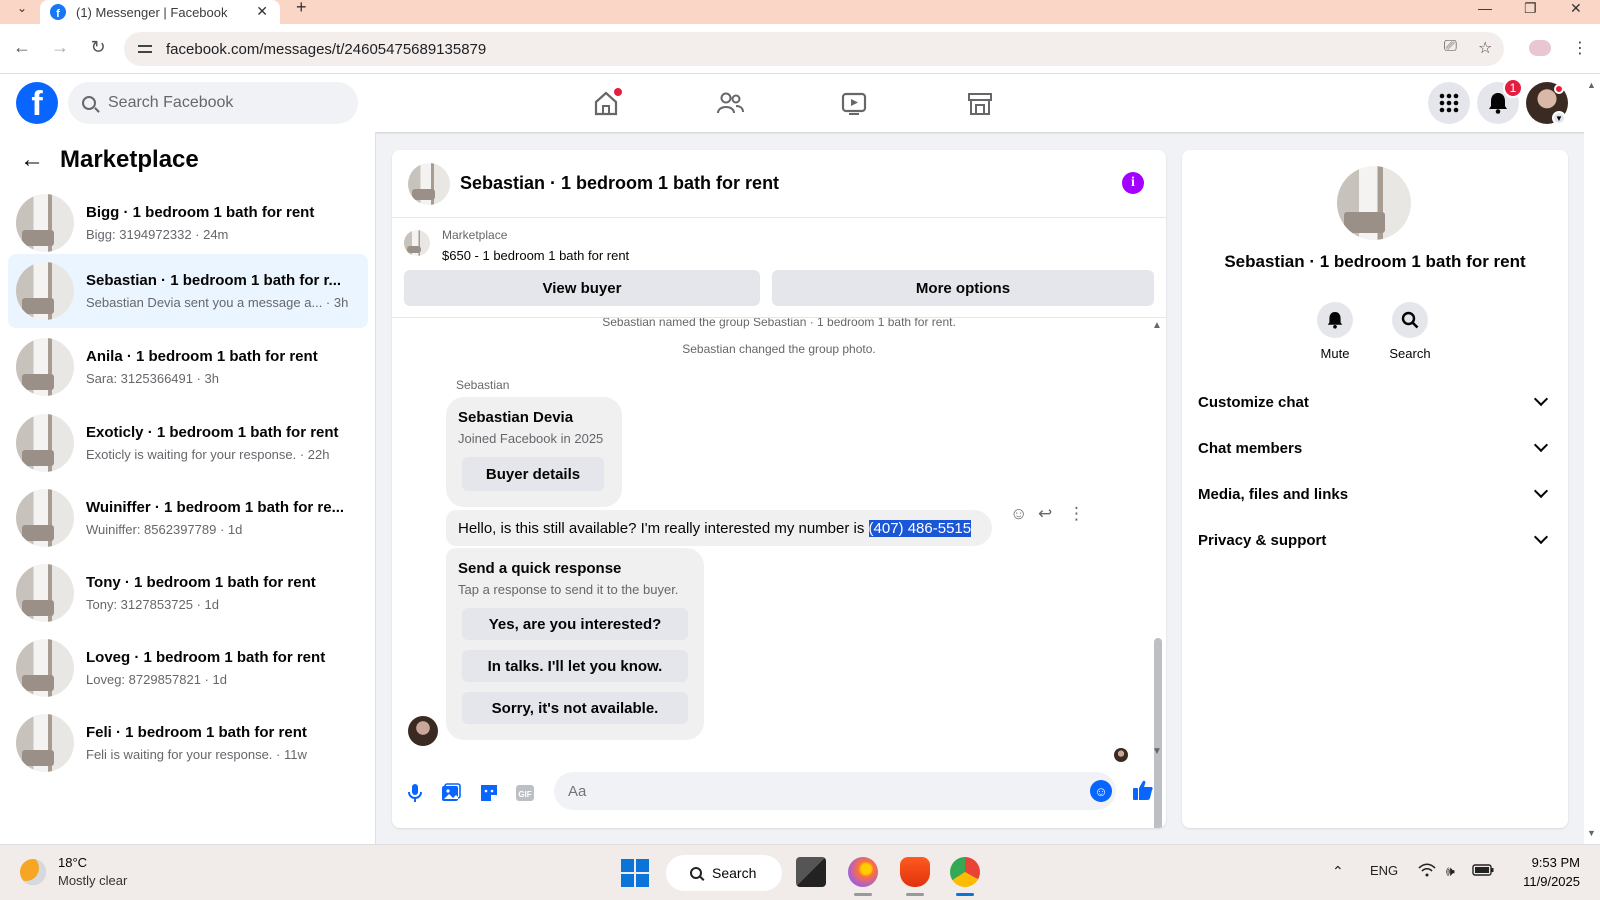 Image resolution: width=1600 pixels, height=900 pixels. Describe the element at coordinates (1018, 514) in the screenshot. I see `react-emoji-icon: ☺` at that location.